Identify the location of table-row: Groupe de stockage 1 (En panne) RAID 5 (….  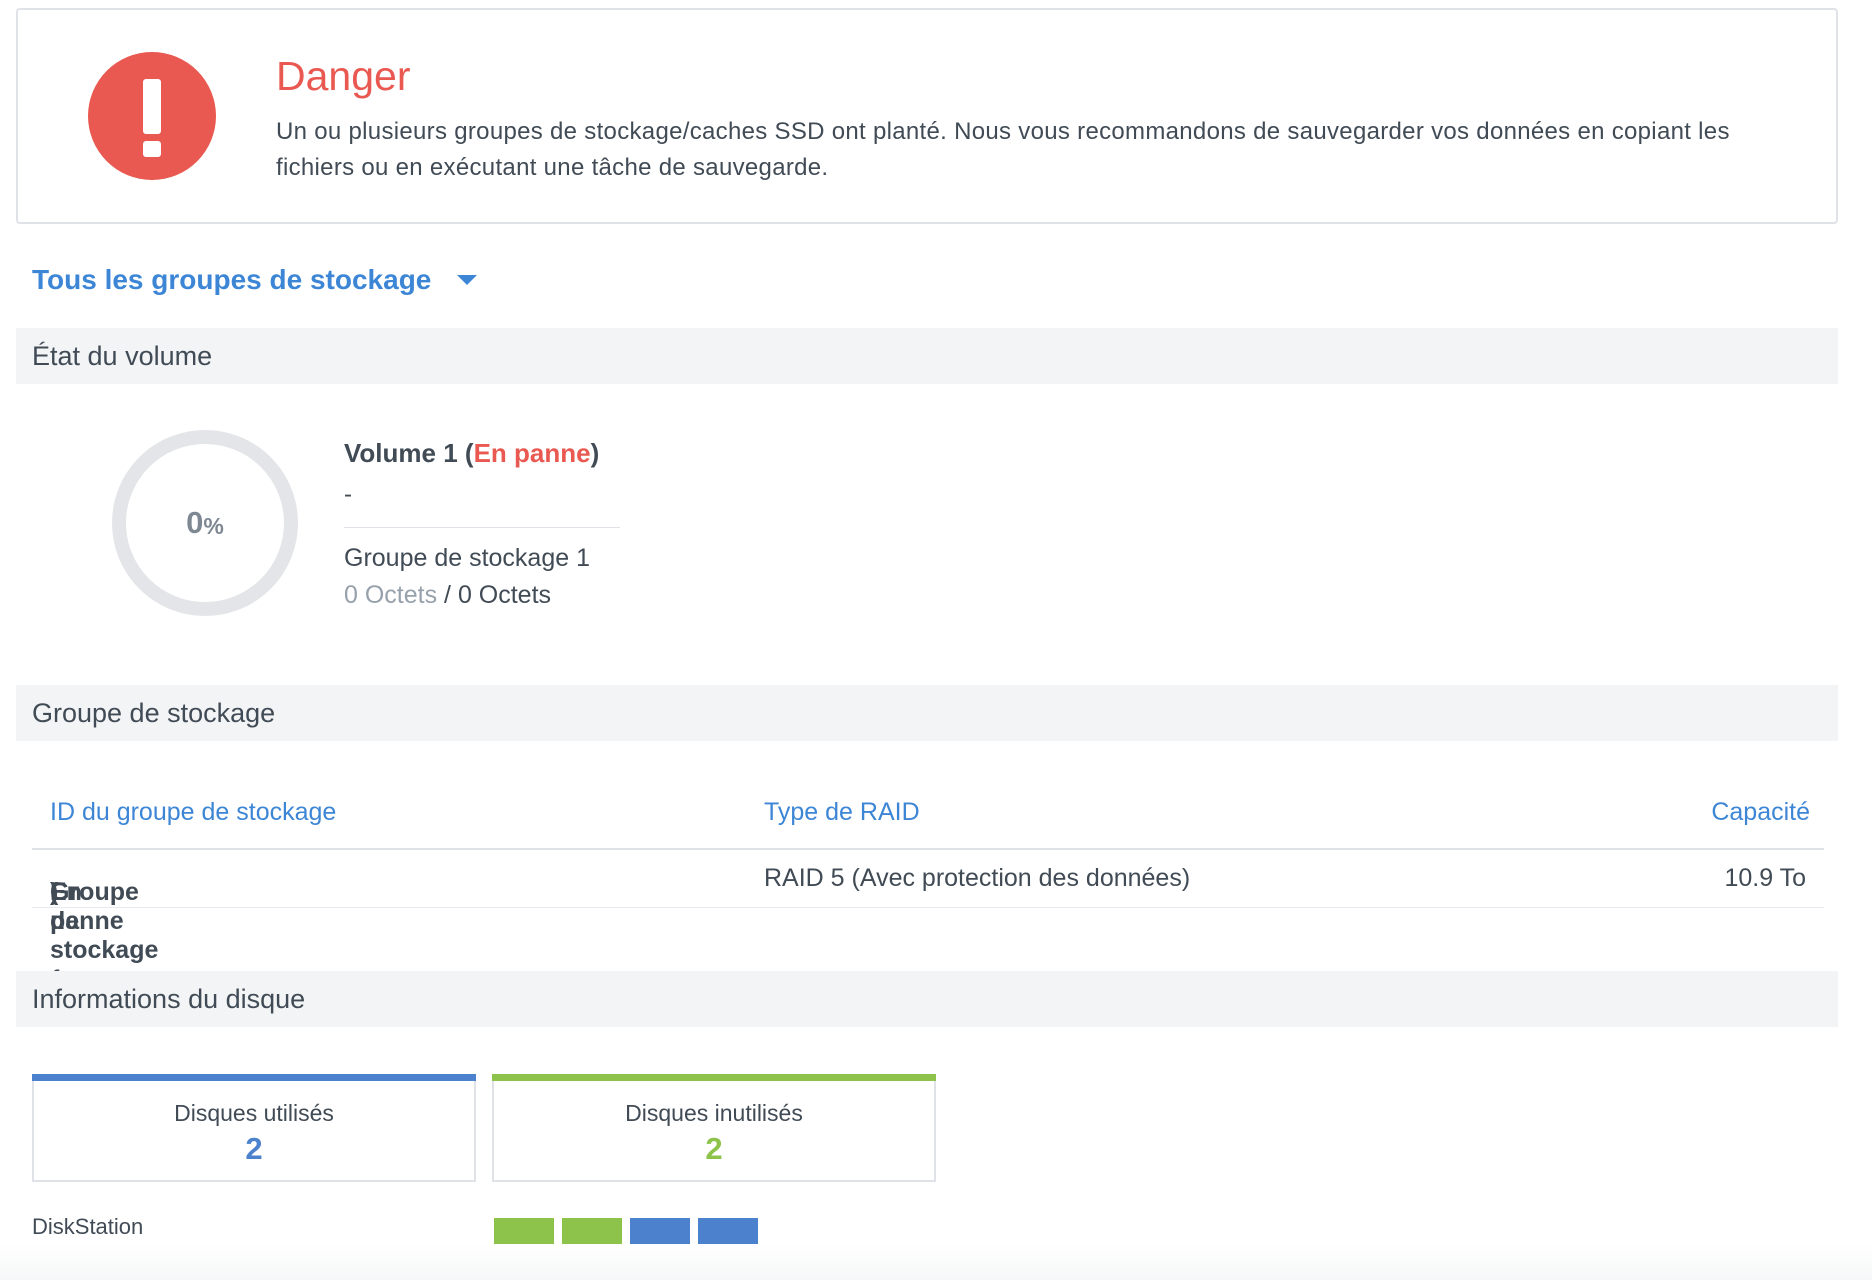
(928, 921).